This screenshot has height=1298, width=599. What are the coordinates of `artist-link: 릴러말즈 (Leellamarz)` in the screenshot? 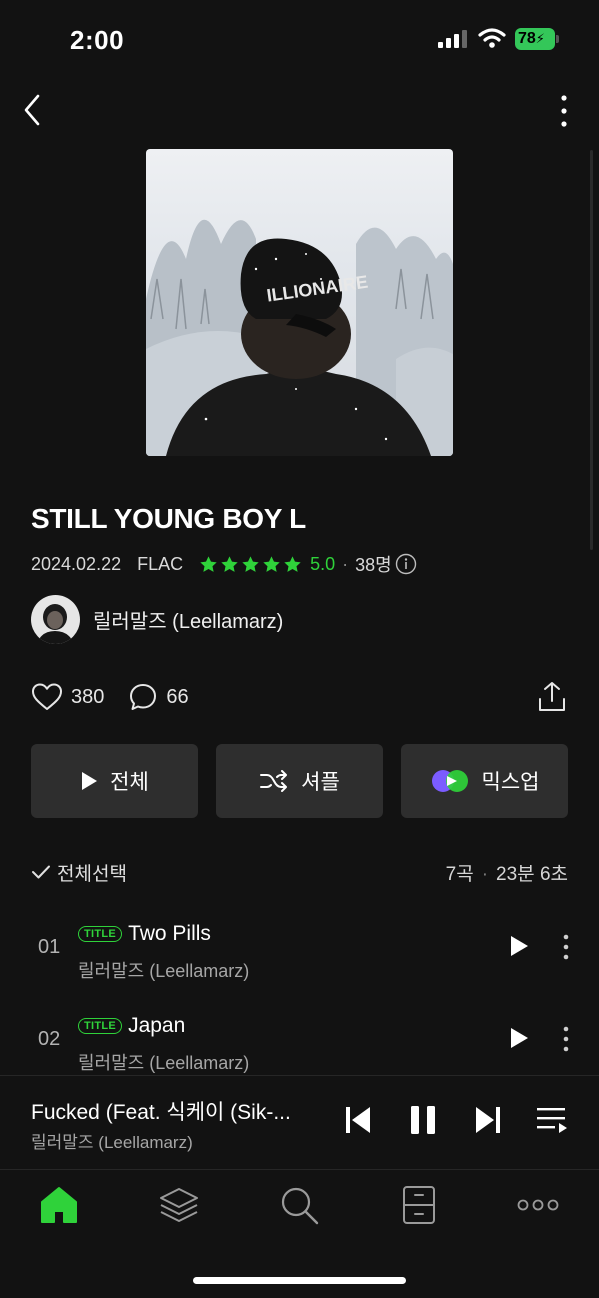 It's located at (157, 619).